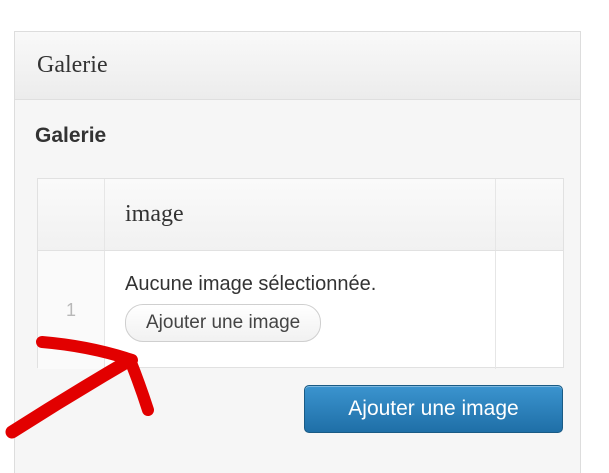 This screenshot has width=609, height=473. I want to click on actions-column-header, so click(529, 214).